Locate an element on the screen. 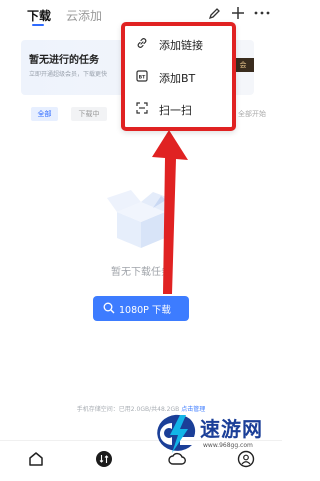 The width and height of the screenshot is (320, 481). banner-title: 暂无进行的任务 is located at coordinates (64, 60).